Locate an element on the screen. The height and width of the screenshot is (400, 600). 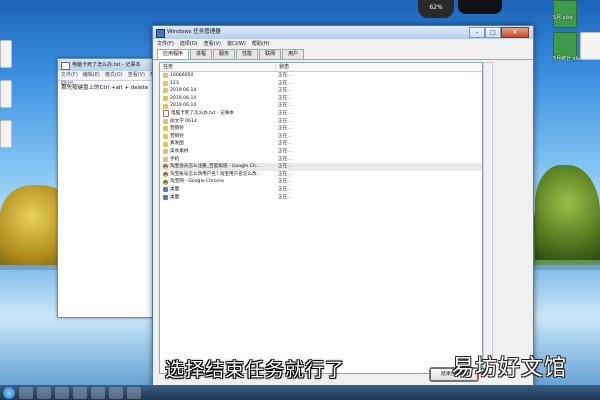
notepad-menu-edit: 编辑(E) is located at coordinates (91, 75).